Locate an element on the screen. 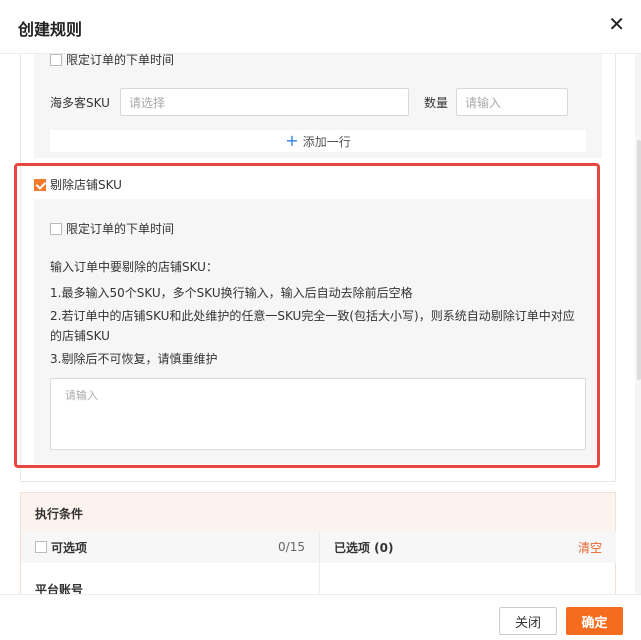 Image resolution: width=641 pixels, height=640 pixels. dialog-header: 创建规则 ✕ is located at coordinates (320, 27).